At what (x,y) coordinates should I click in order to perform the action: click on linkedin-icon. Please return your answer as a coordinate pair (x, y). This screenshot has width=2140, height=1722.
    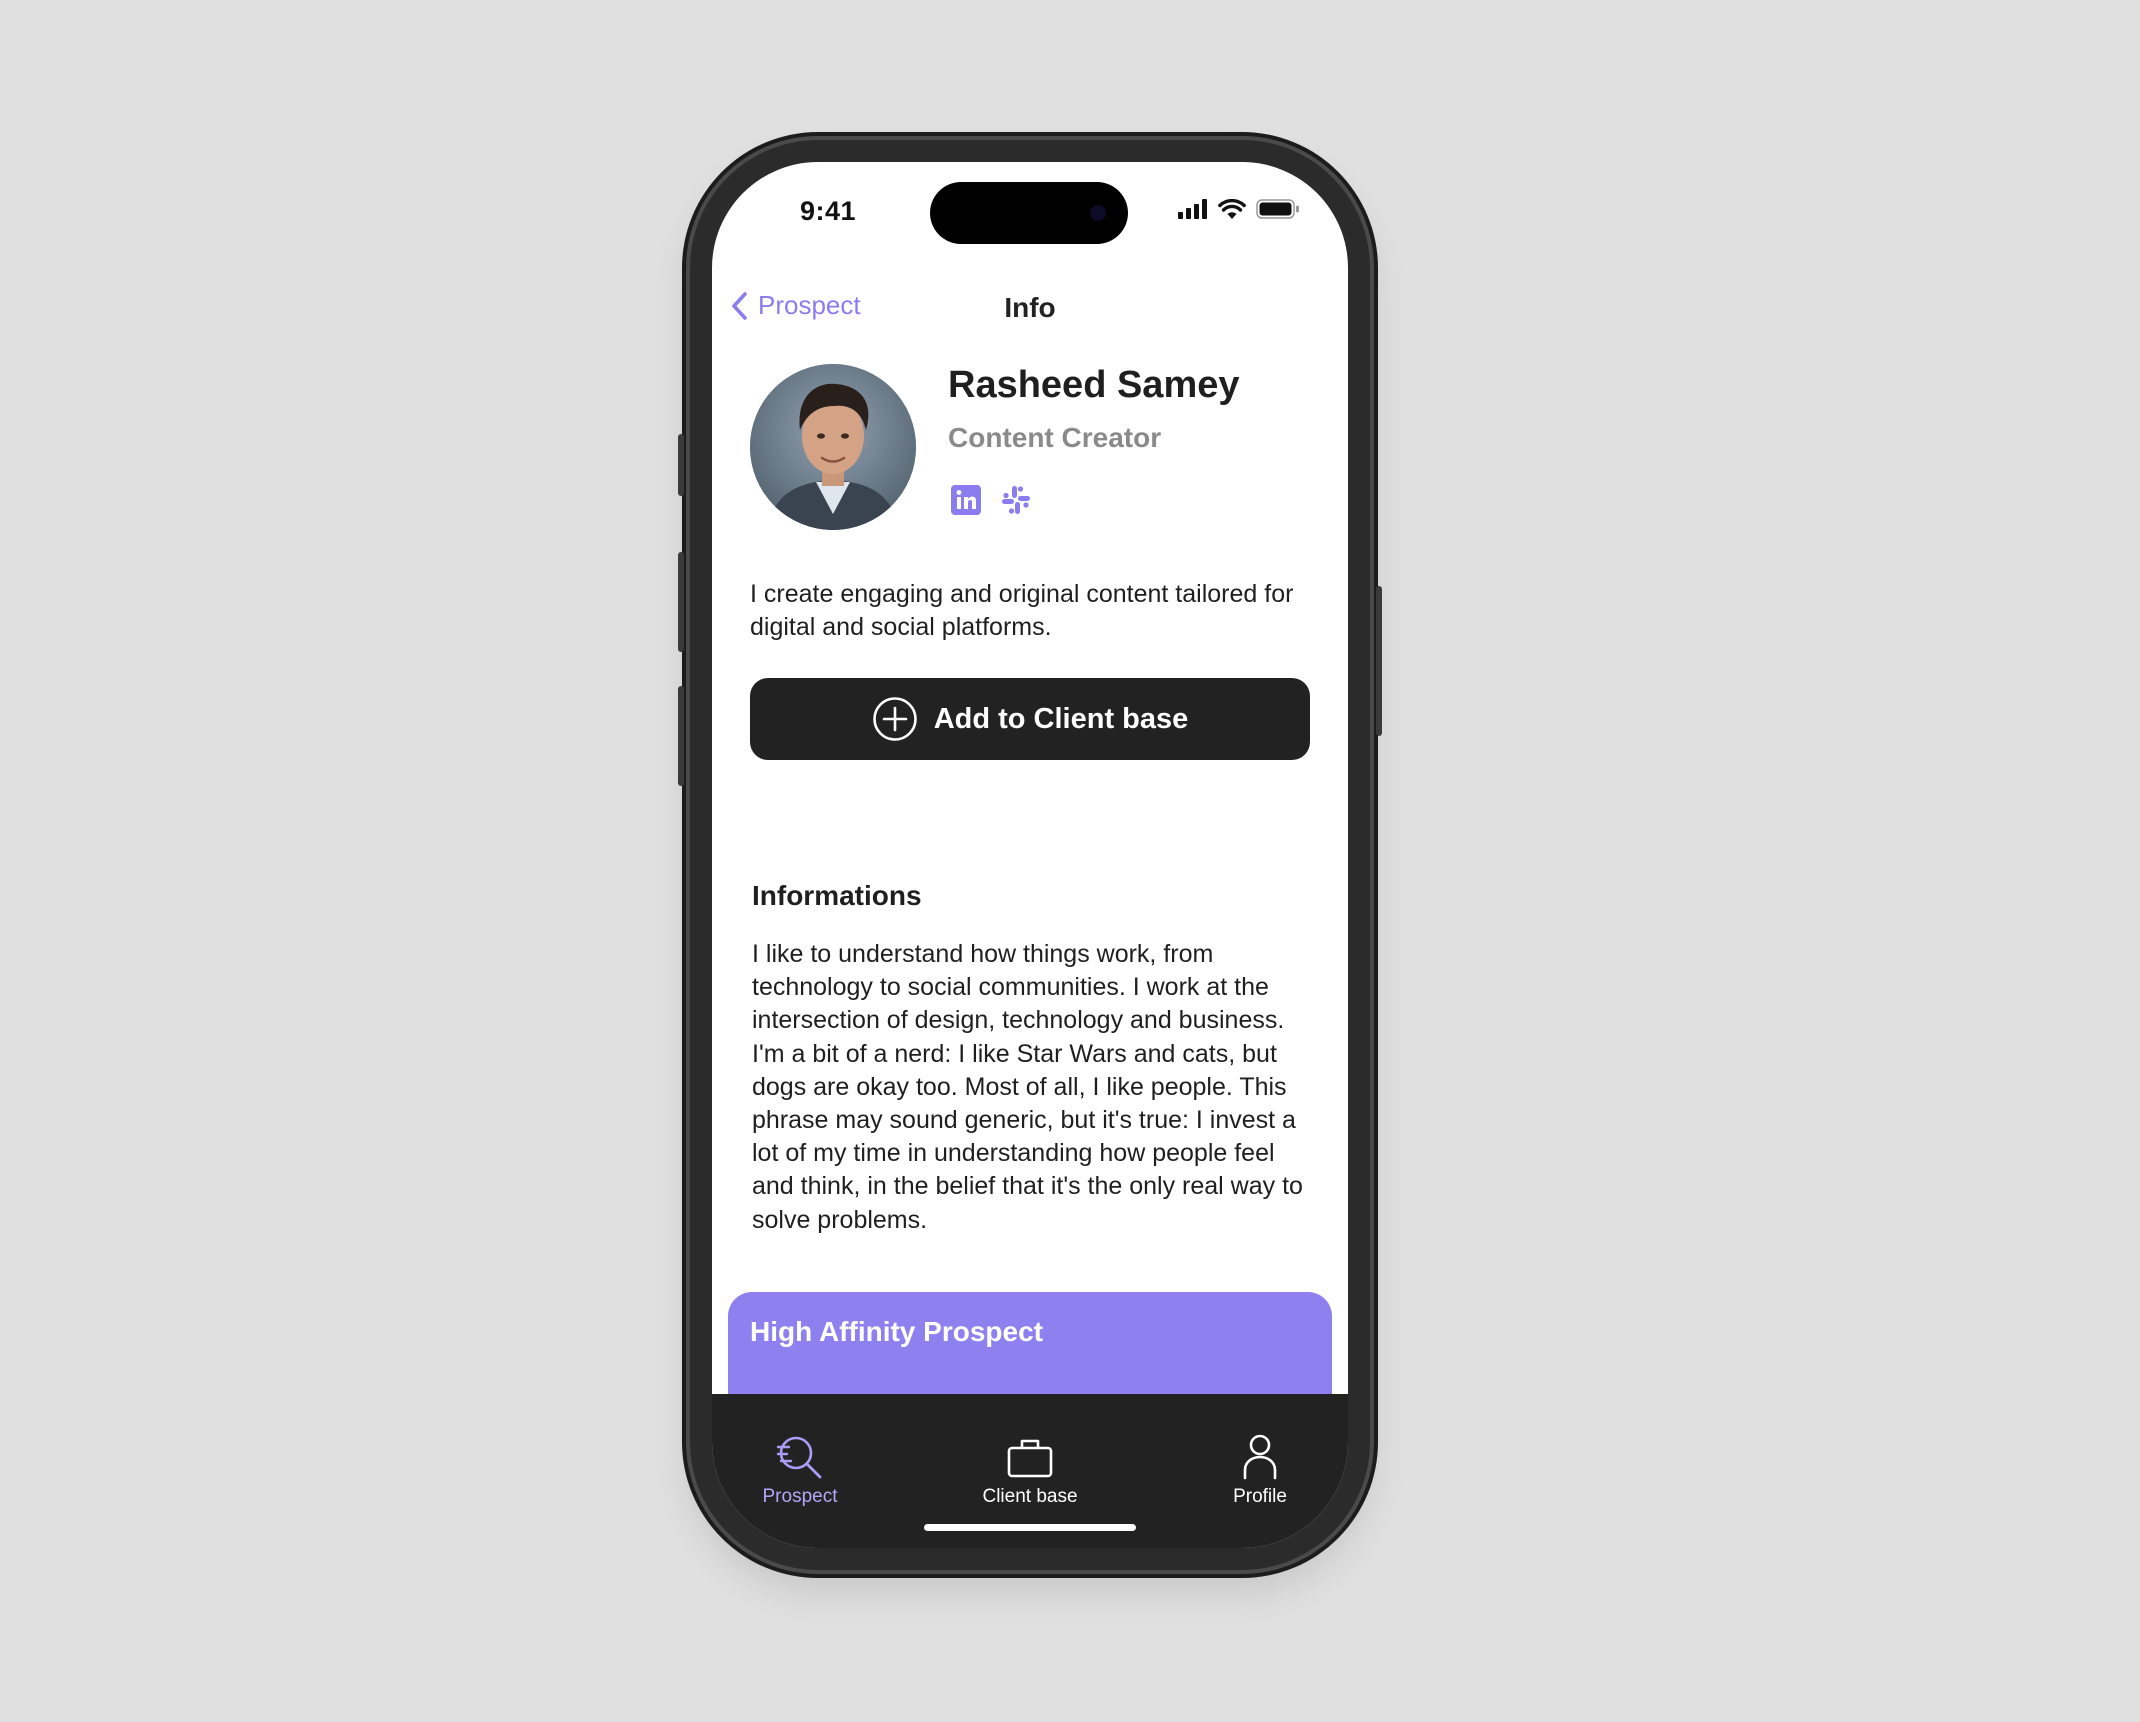
    Looking at the image, I should click on (966, 500).